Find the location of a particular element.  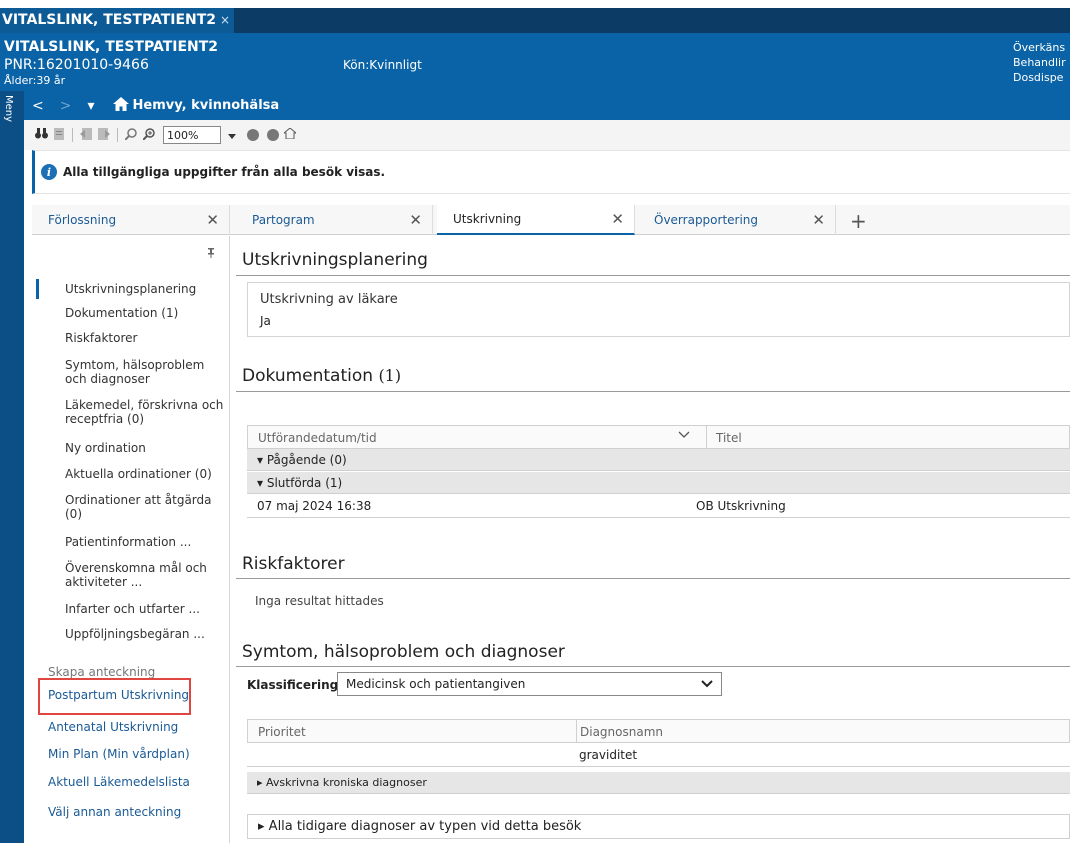

section-count: (1) is located at coordinates (390, 375).